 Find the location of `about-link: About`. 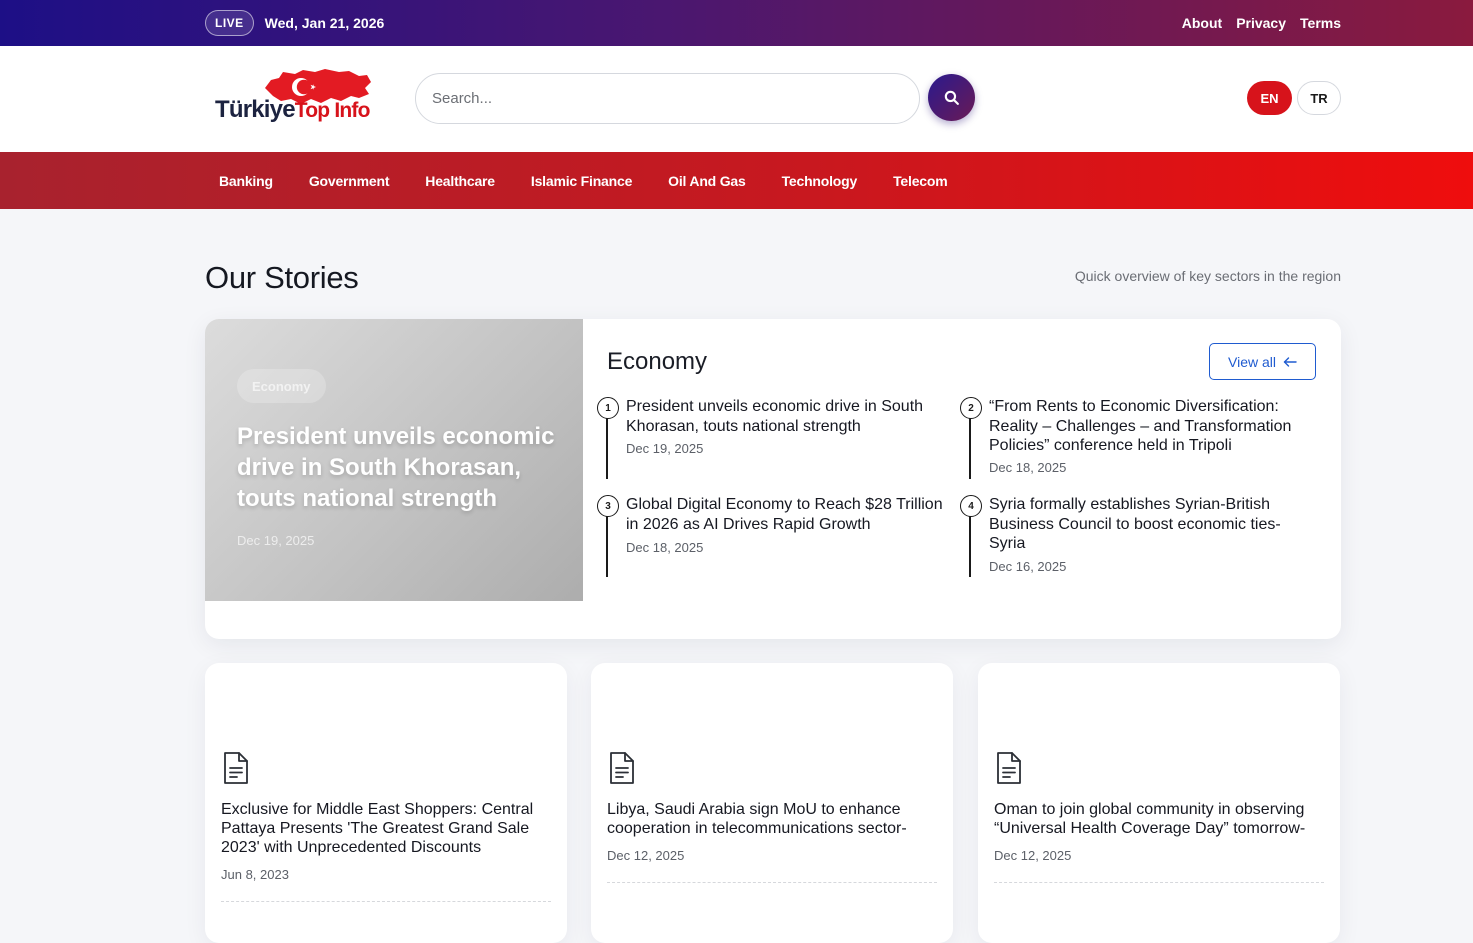

about-link: About is located at coordinates (1202, 23).